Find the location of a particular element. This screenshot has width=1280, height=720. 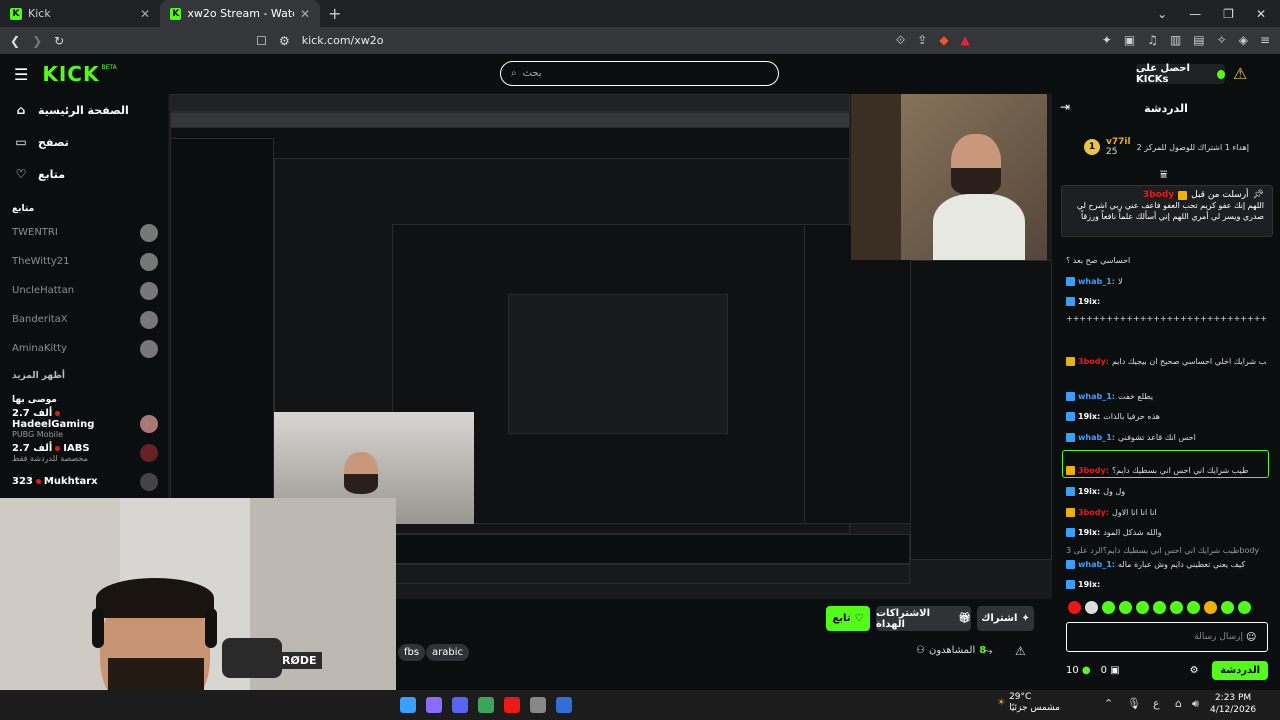

microphone-icon: 🎙︎ is located at coordinates (1134, 703).